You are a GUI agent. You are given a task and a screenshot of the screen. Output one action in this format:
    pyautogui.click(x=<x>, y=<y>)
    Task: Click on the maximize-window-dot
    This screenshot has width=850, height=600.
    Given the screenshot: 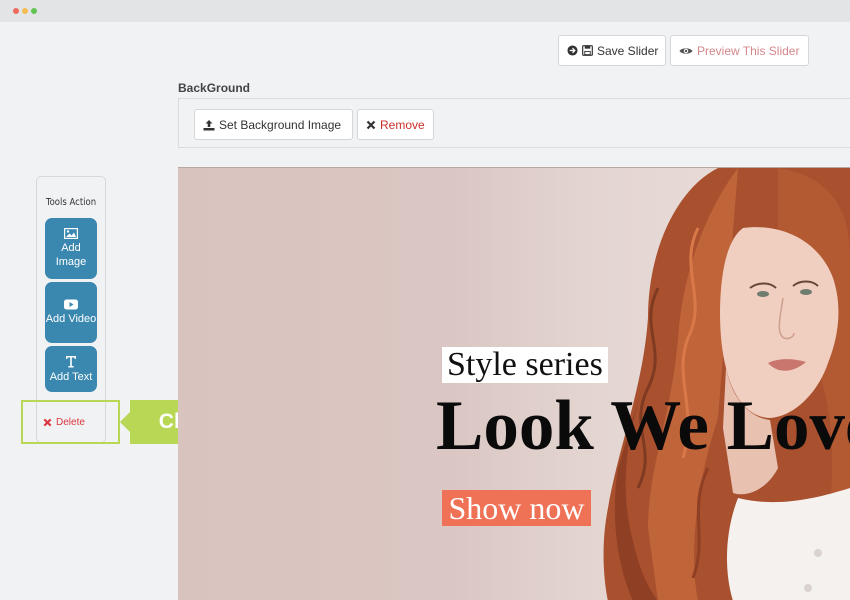 What is the action you would take?
    pyautogui.click(x=34, y=11)
    